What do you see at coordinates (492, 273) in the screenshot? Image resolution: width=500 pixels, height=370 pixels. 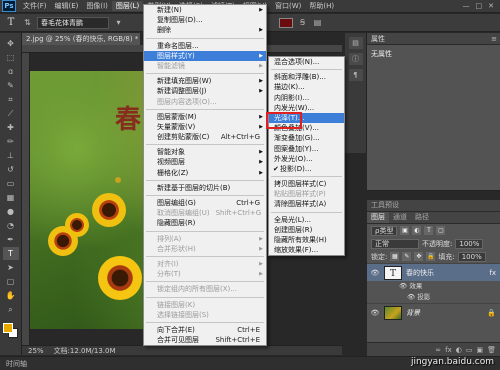 I see `fx-badge: fx` at bounding box center [492, 273].